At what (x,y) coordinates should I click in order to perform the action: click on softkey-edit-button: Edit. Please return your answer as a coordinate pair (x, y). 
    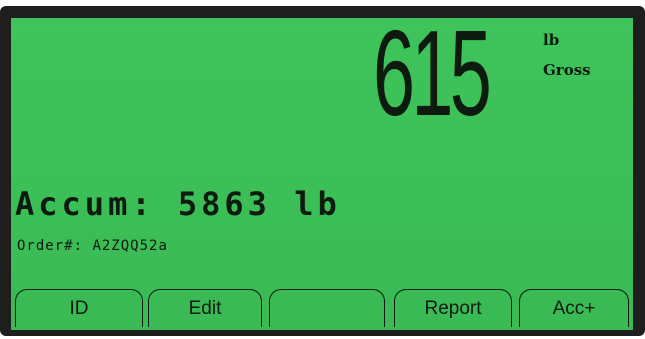
    Looking at the image, I should click on (205, 308).